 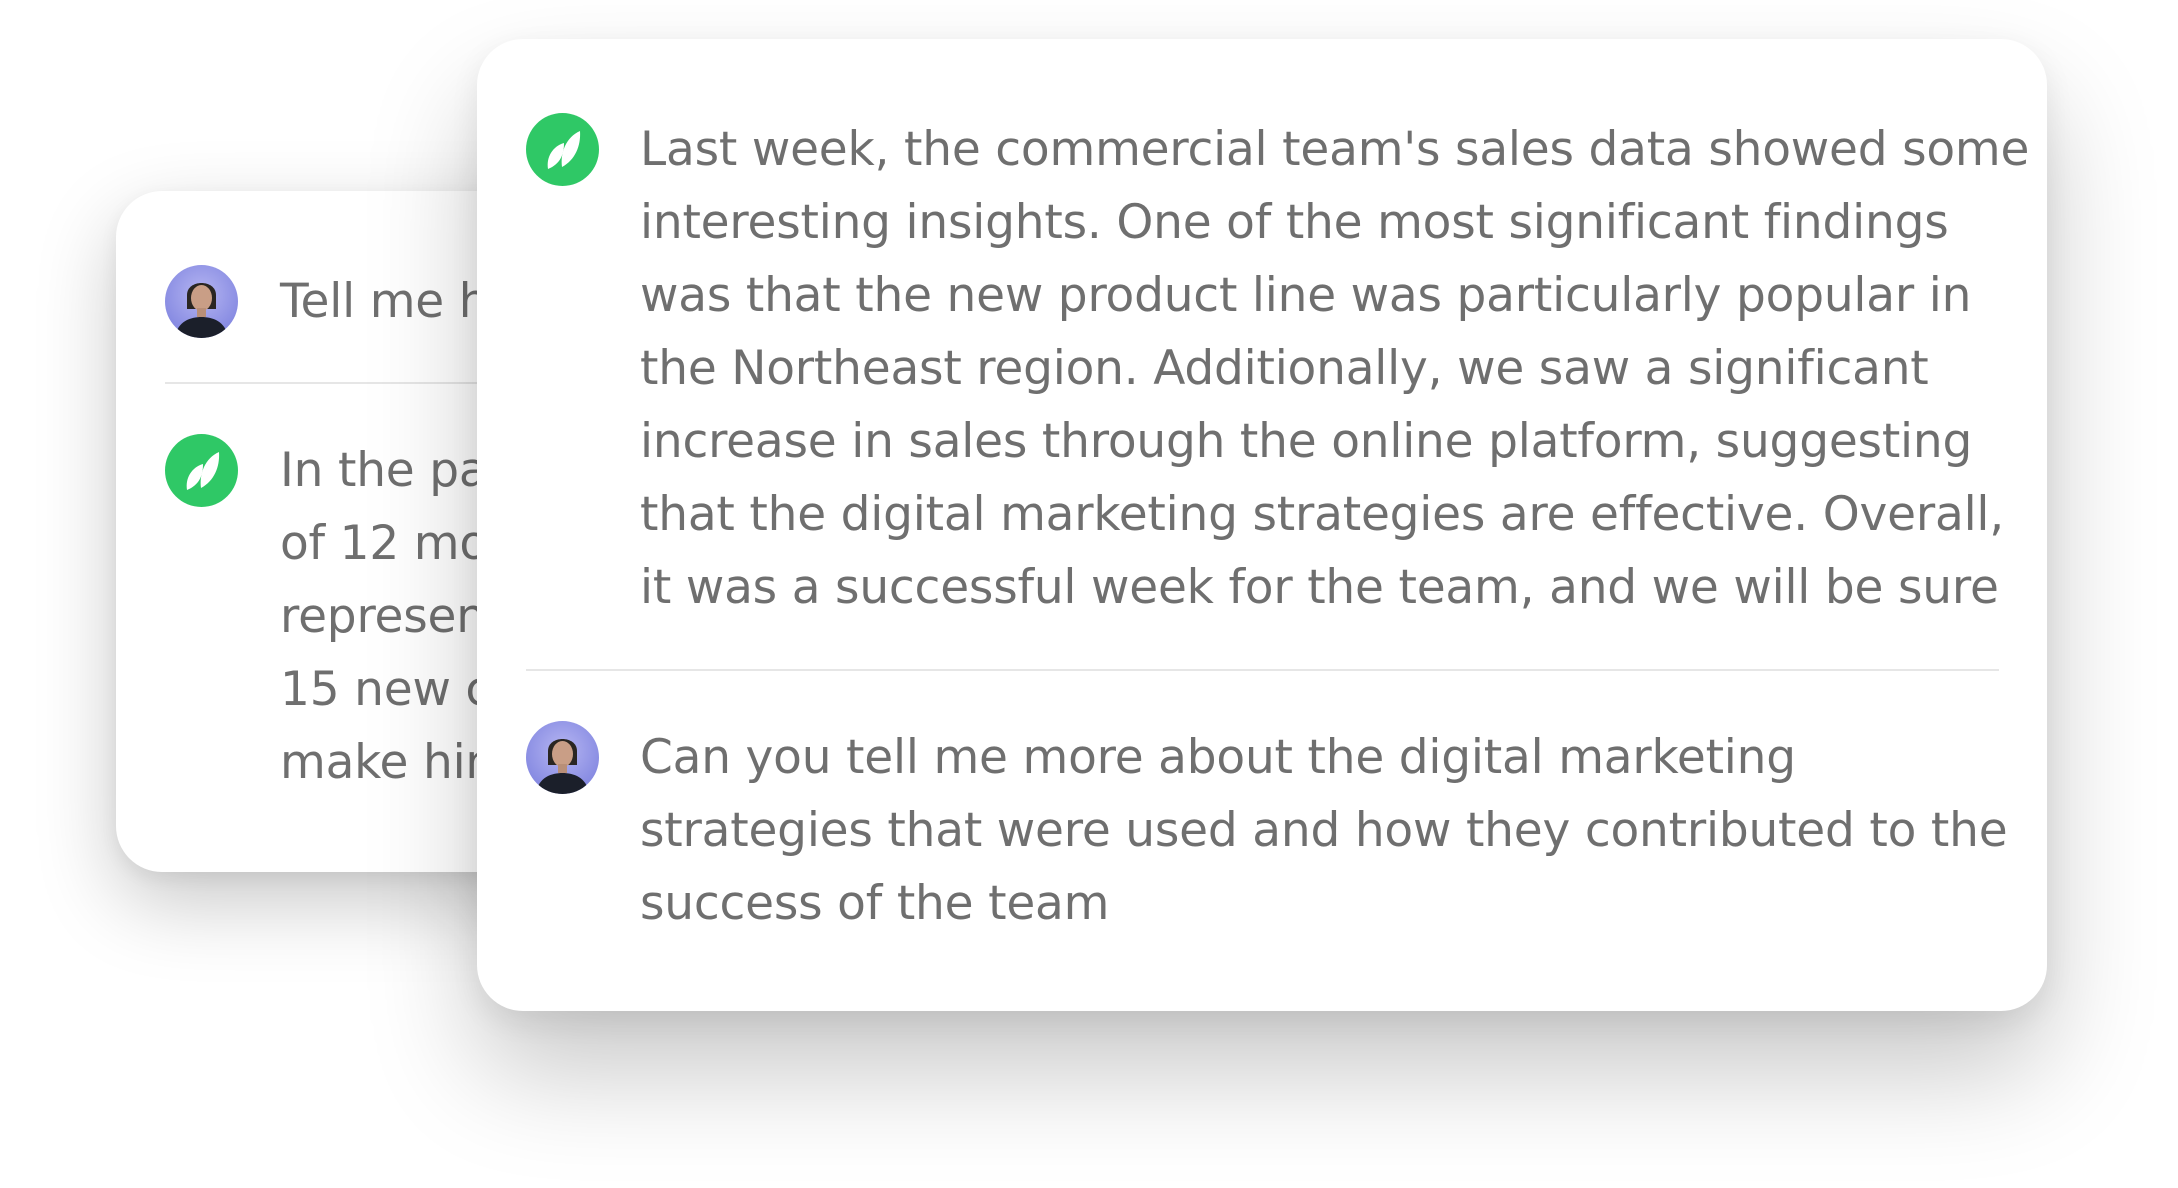 What do you see at coordinates (1262, 670) in the screenshot?
I see `message-divider` at bounding box center [1262, 670].